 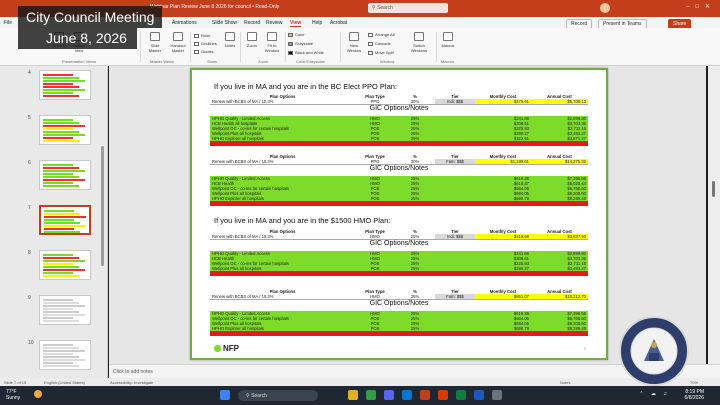 I want to click on guides-checkbox: Guides, so click(x=204, y=51).